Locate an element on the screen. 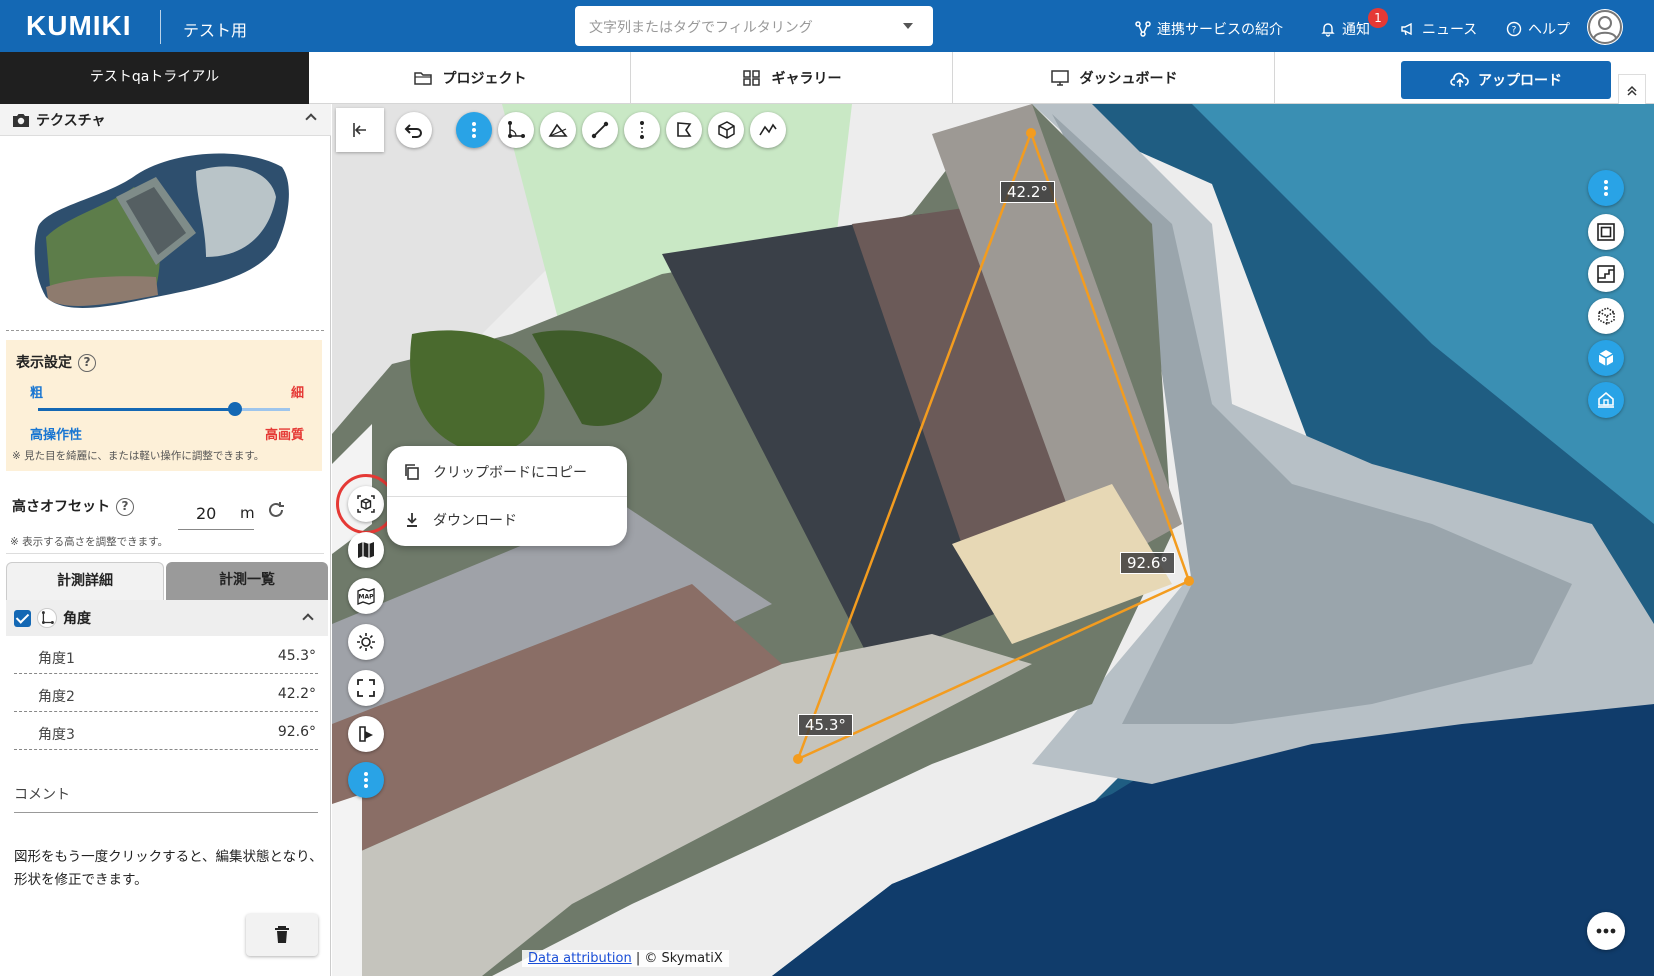  dsm-button is located at coordinates (1606, 274).